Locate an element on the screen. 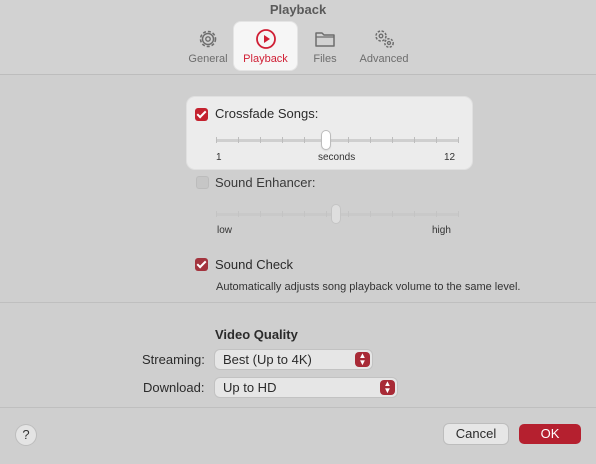  tab-playback: Playback is located at coordinates (265, 46).